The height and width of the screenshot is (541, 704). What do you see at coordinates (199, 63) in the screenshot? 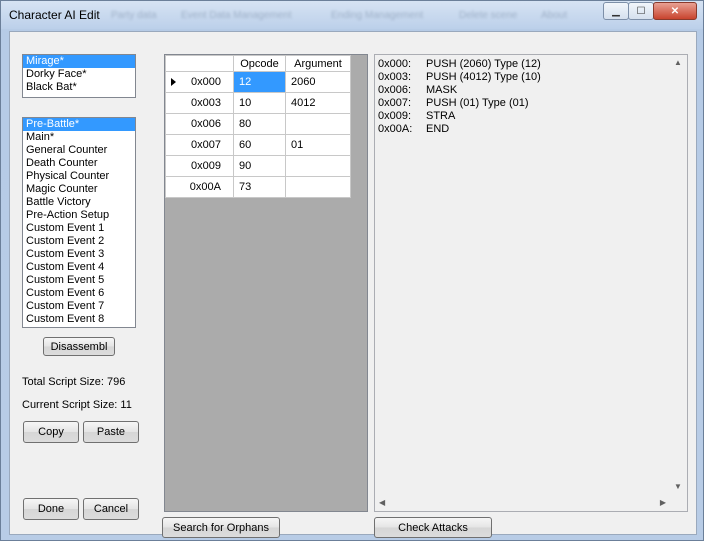
I see `row-header-corner` at bounding box center [199, 63].